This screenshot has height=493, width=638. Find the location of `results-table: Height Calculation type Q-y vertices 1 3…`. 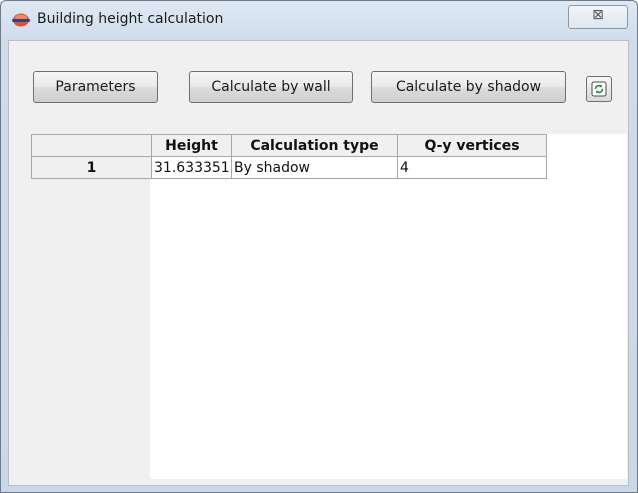

results-table: Height Calculation type Q-y vertices 1 3… is located at coordinates (289, 156).